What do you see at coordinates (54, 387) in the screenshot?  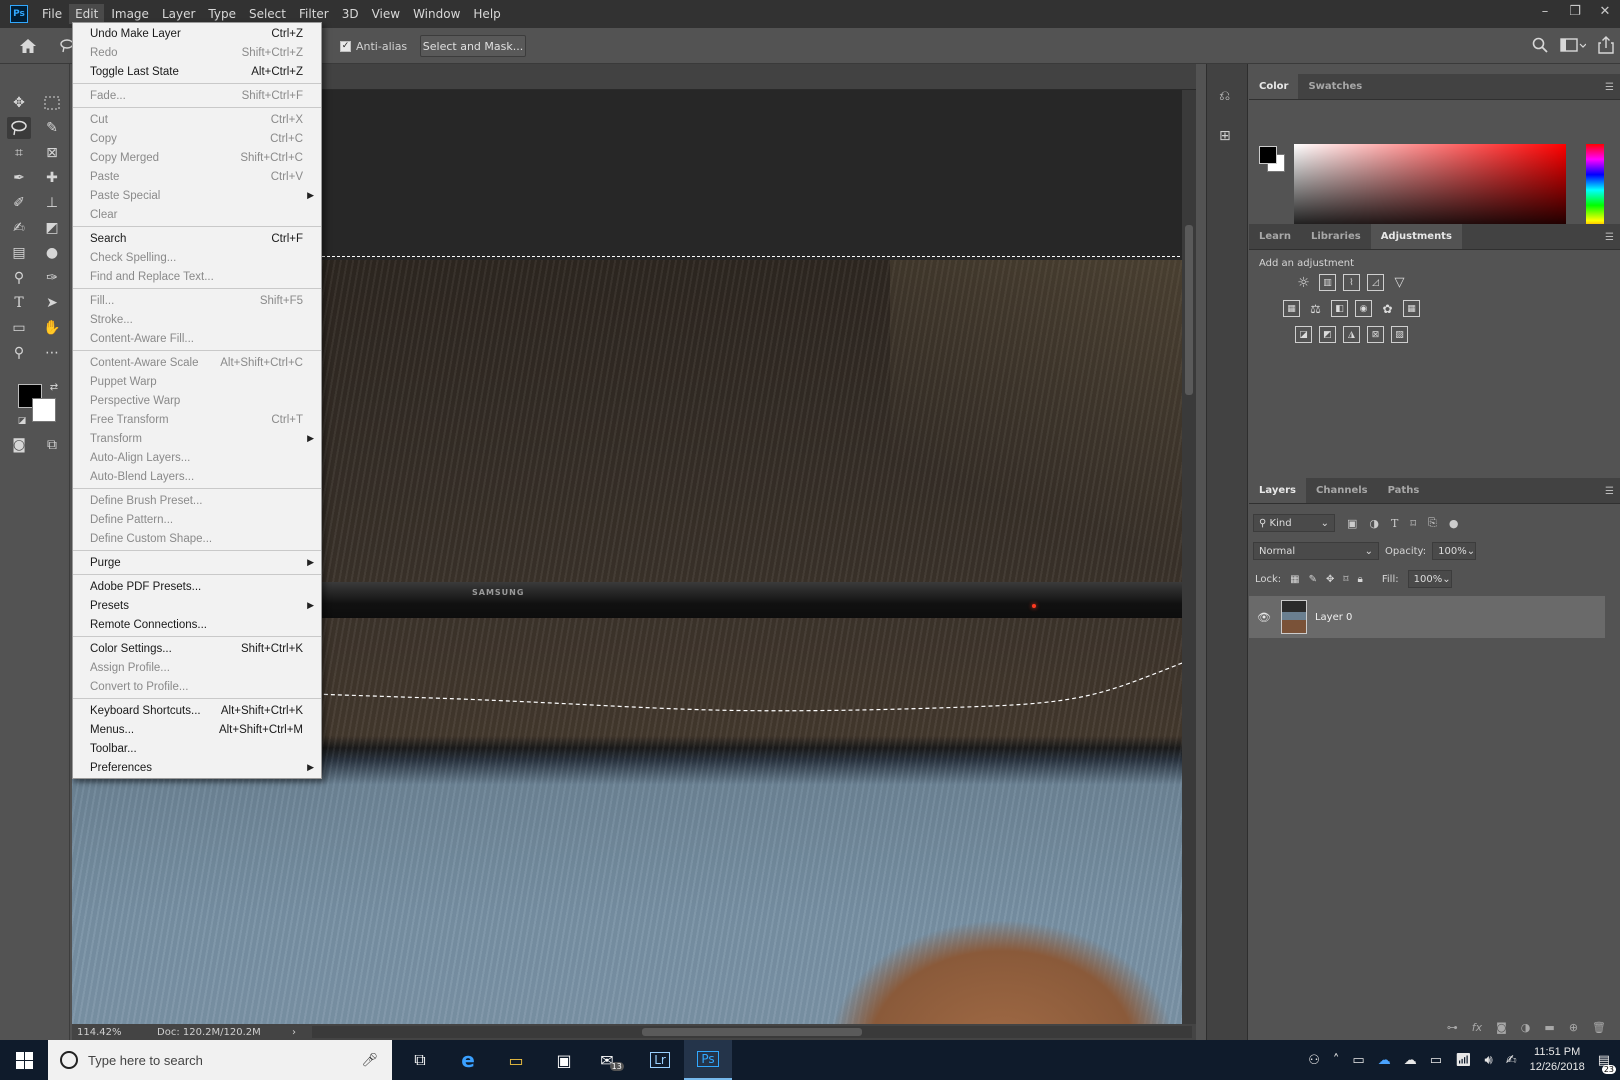 I see `swap-colors-icon: ⇄` at bounding box center [54, 387].